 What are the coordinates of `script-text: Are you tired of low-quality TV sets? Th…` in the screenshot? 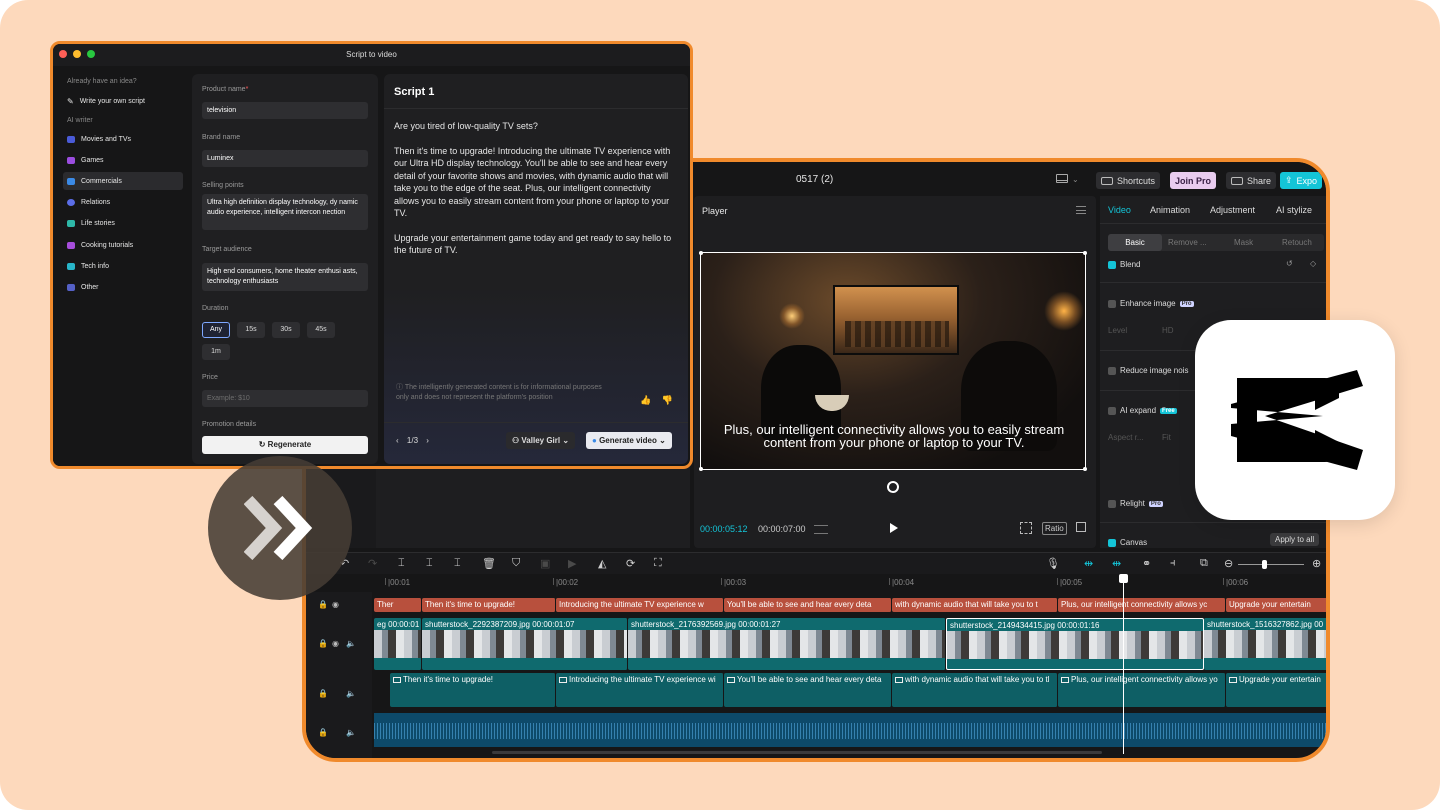 It's located at (535, 194).